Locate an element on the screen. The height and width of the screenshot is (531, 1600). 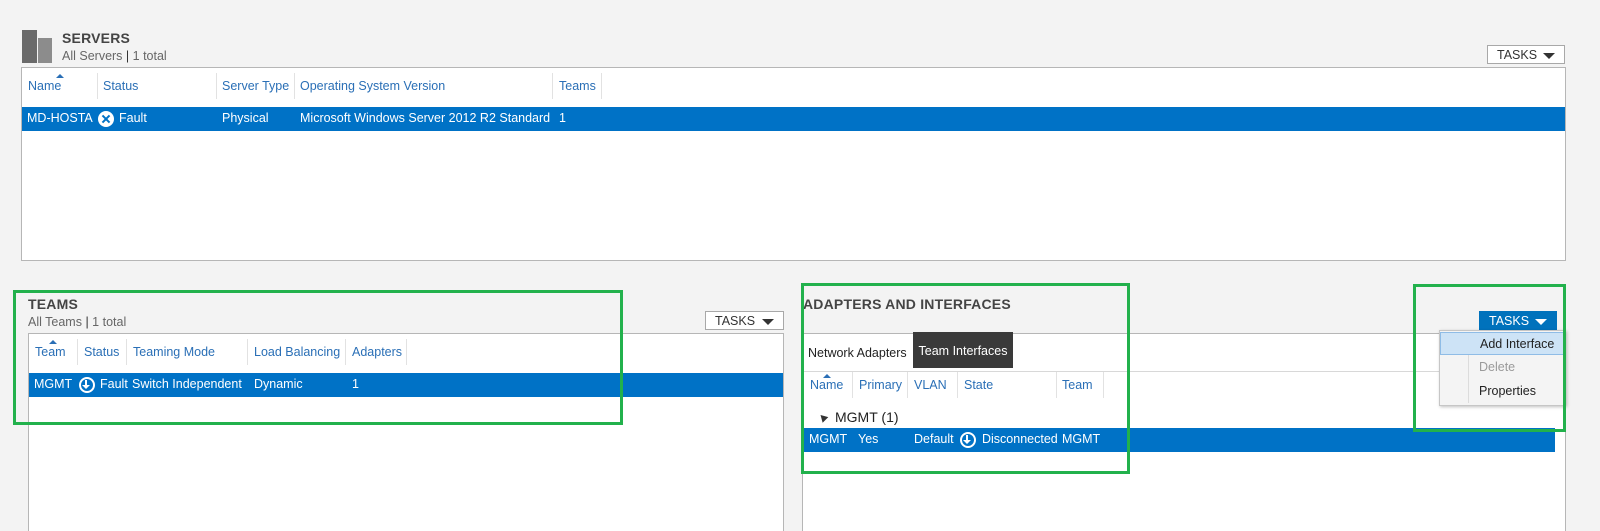
server-teams: 1 is located at coordinates (562, 118).